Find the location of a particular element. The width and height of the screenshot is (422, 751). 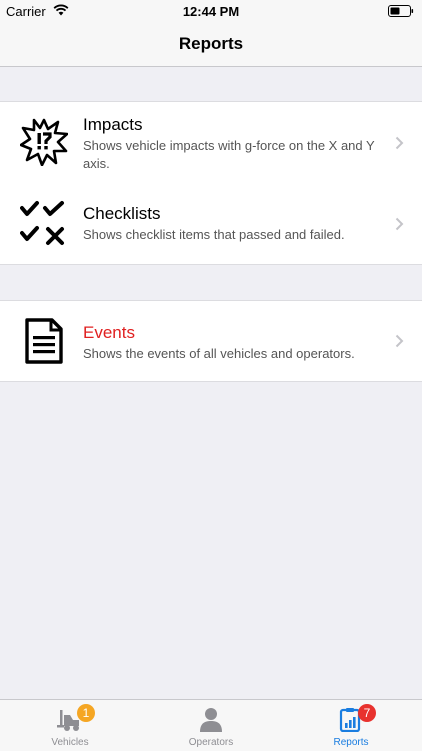

report-title: Checklists is located at coordinates (122, 213).